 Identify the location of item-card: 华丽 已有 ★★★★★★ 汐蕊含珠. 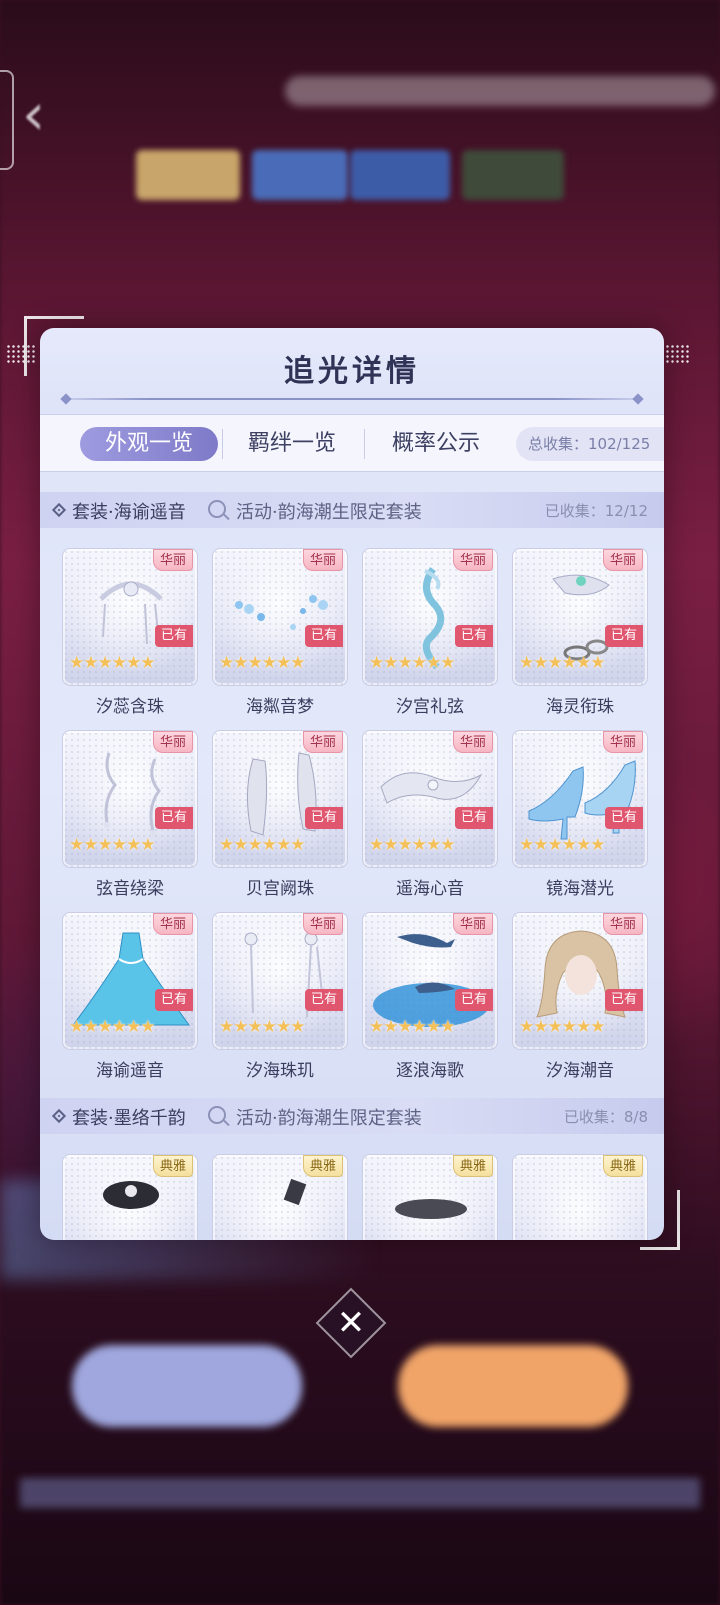
(130, 639).